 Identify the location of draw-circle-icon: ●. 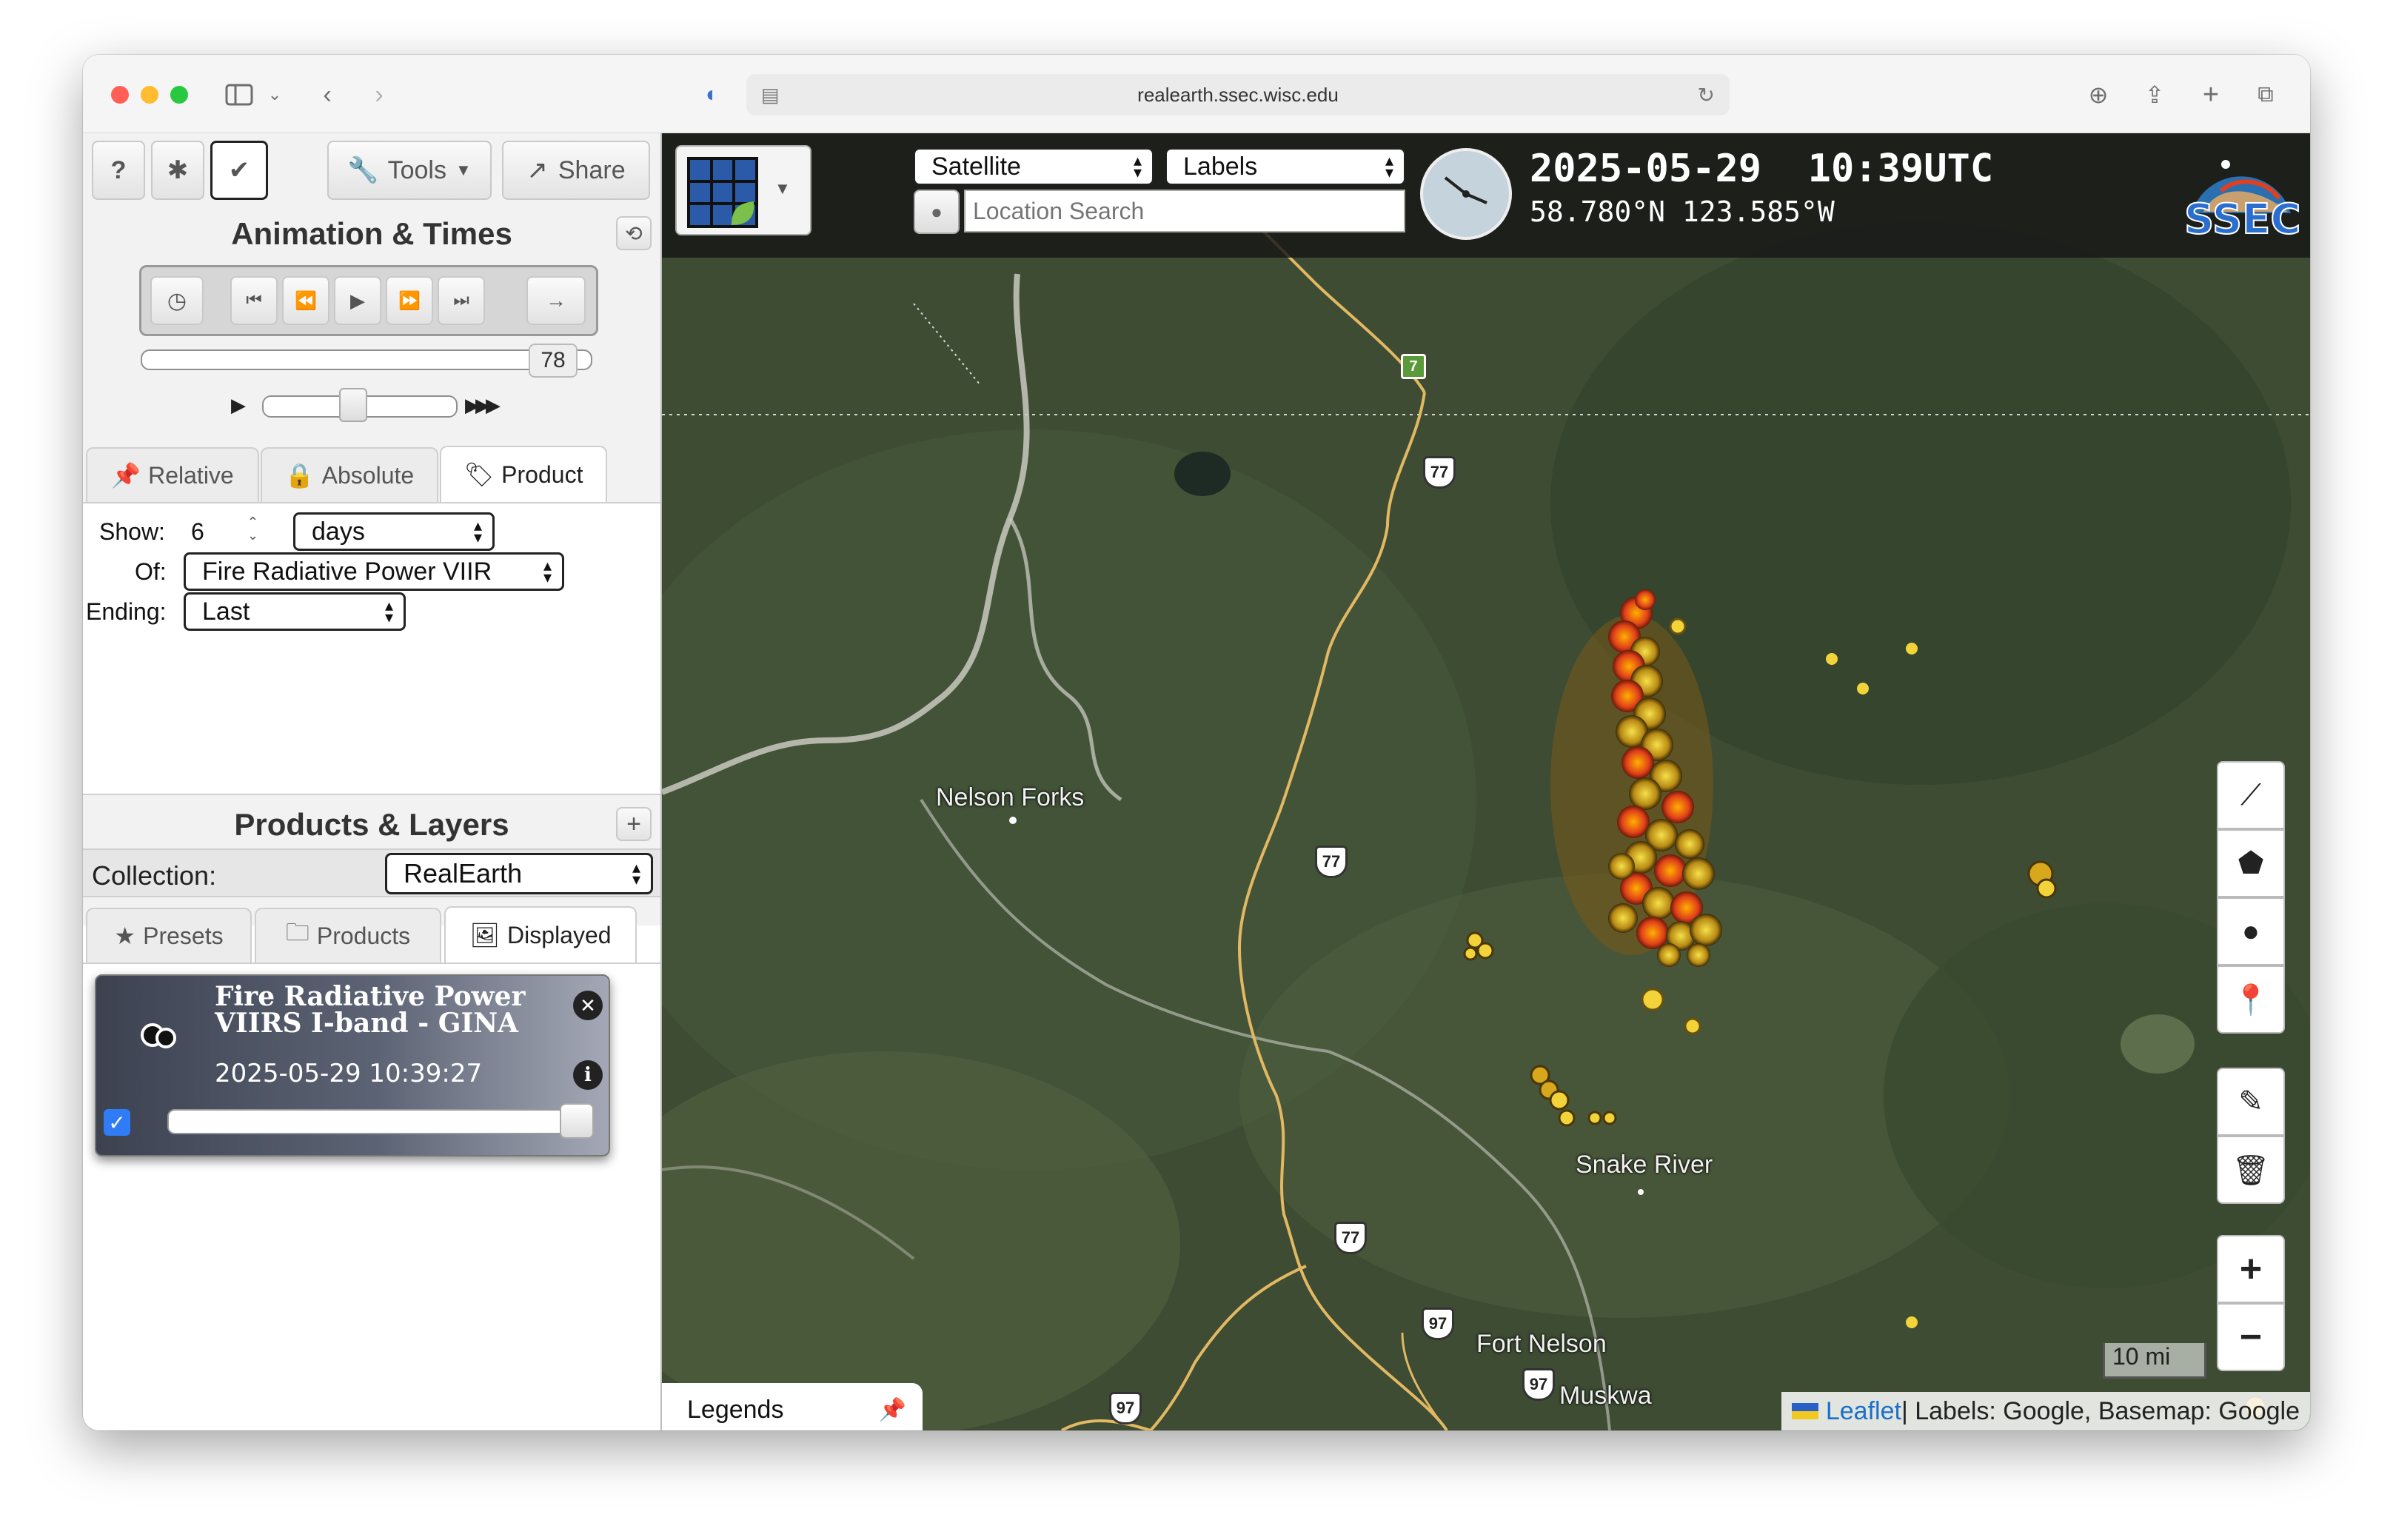
(2251, 931).